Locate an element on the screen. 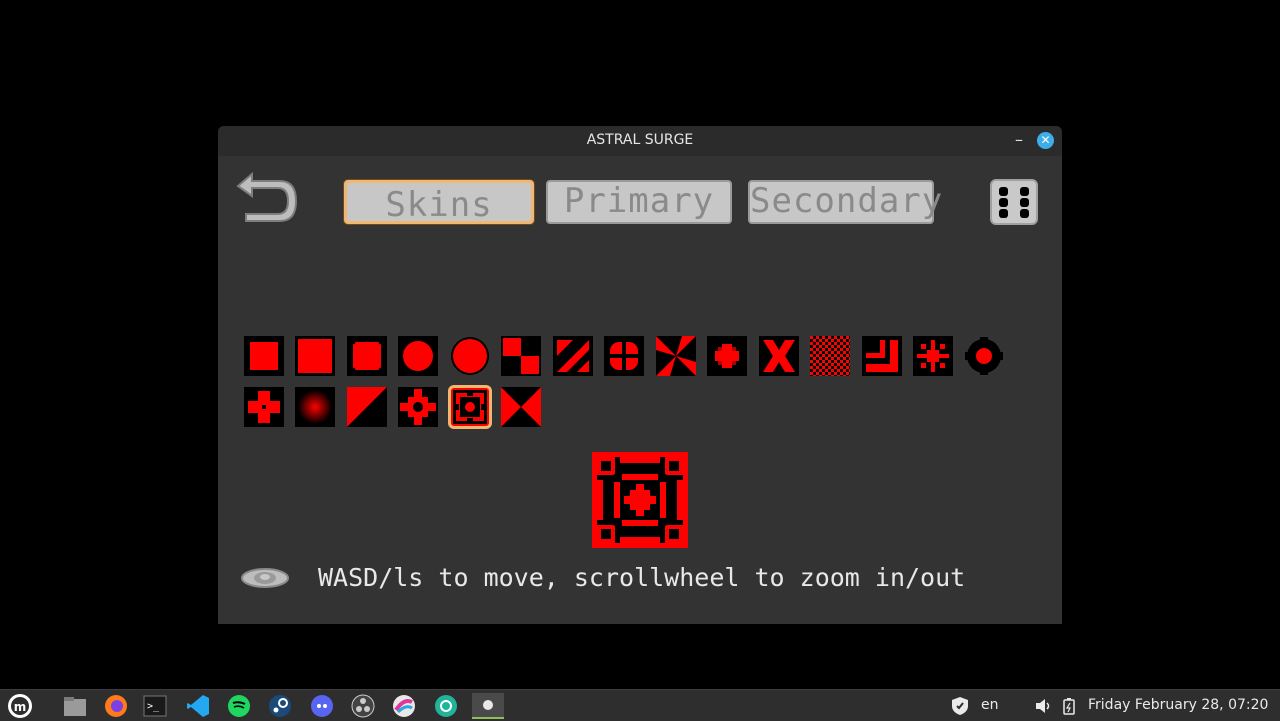 This screenshot has height=721, width=1280. shield-icon is located at coordinates (960, 706).